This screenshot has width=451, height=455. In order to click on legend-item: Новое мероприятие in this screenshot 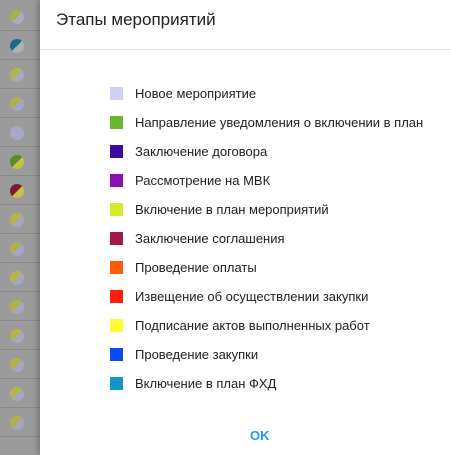, I will do `click(266, 93)`.